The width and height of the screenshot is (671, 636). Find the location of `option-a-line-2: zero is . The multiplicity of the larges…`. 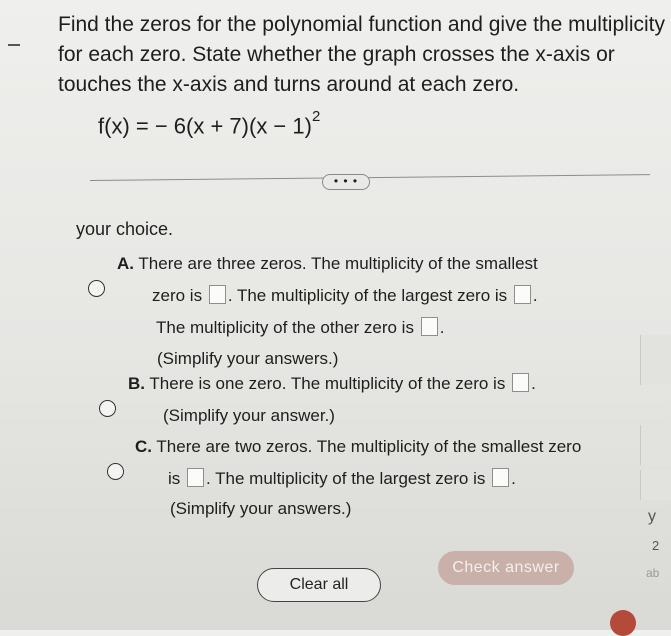

option-a-line-2: zero is . The multiplicity of the larges… is located at coordinates (345, 296).